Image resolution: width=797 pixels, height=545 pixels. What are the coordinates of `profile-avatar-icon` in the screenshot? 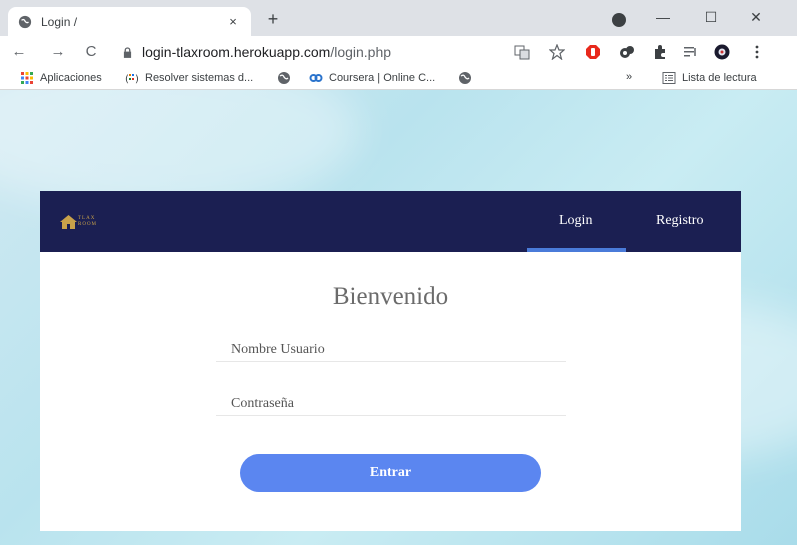 It's located at (722, 52).